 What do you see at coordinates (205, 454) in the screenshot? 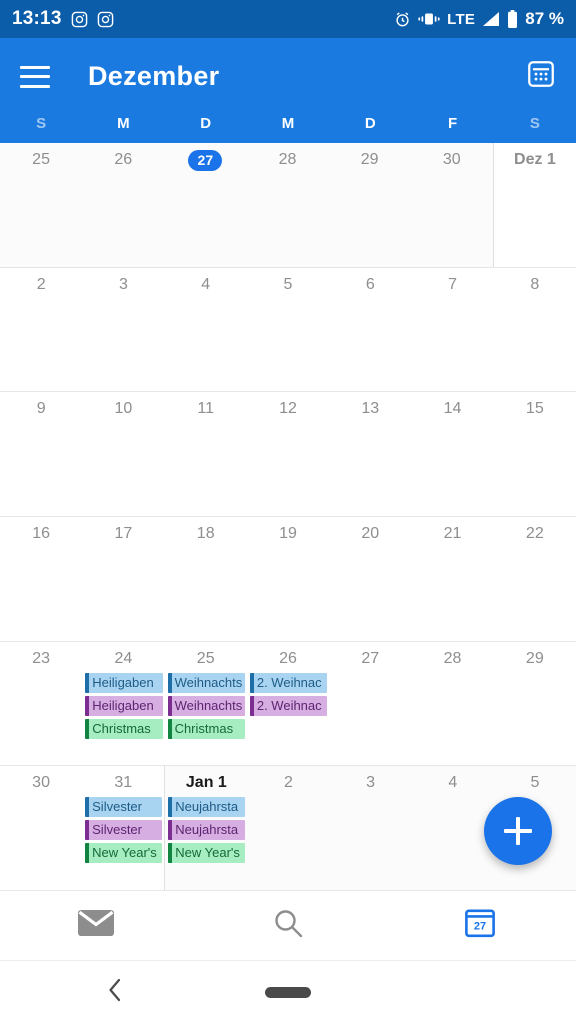
I see `calendar-day-cell: 11` at bounding box center [205, 454].